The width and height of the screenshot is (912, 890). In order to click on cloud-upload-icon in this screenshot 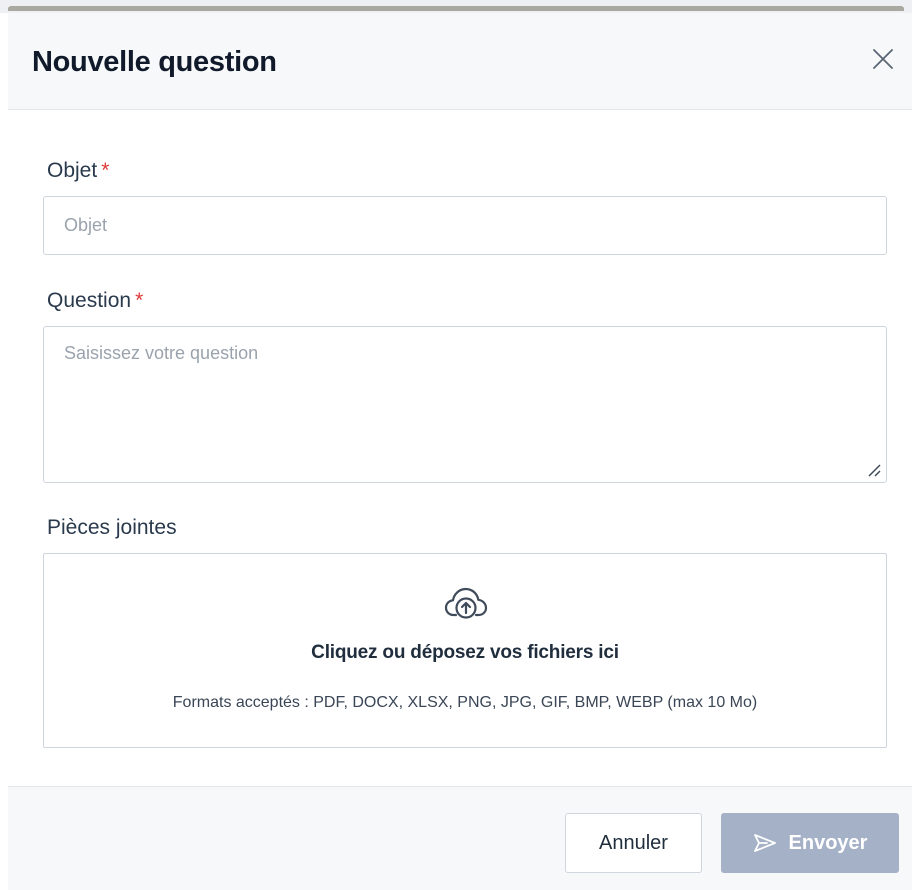, I will do `click(466, 603)`.